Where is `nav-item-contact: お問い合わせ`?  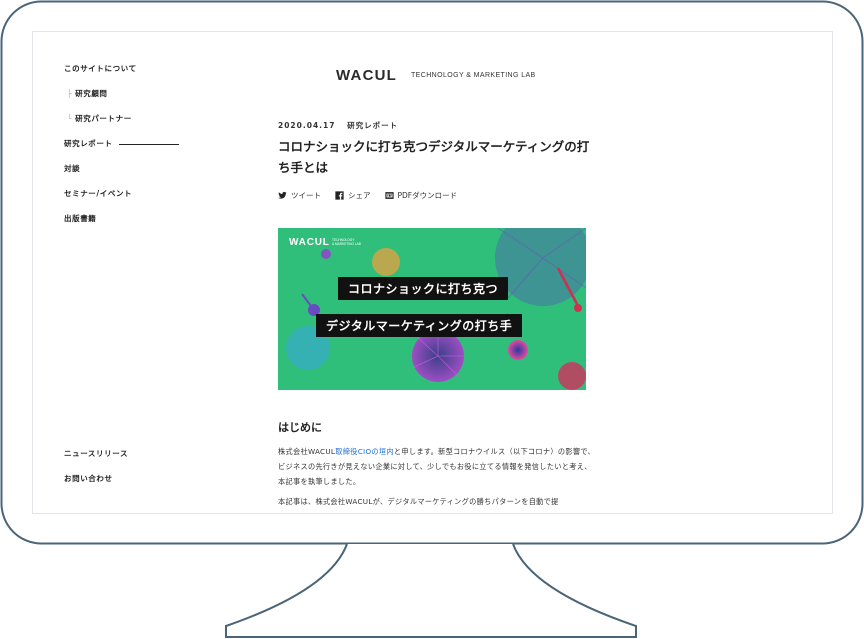 nav-item-contact: お問い合わせ is located at coordinates (88, 478).